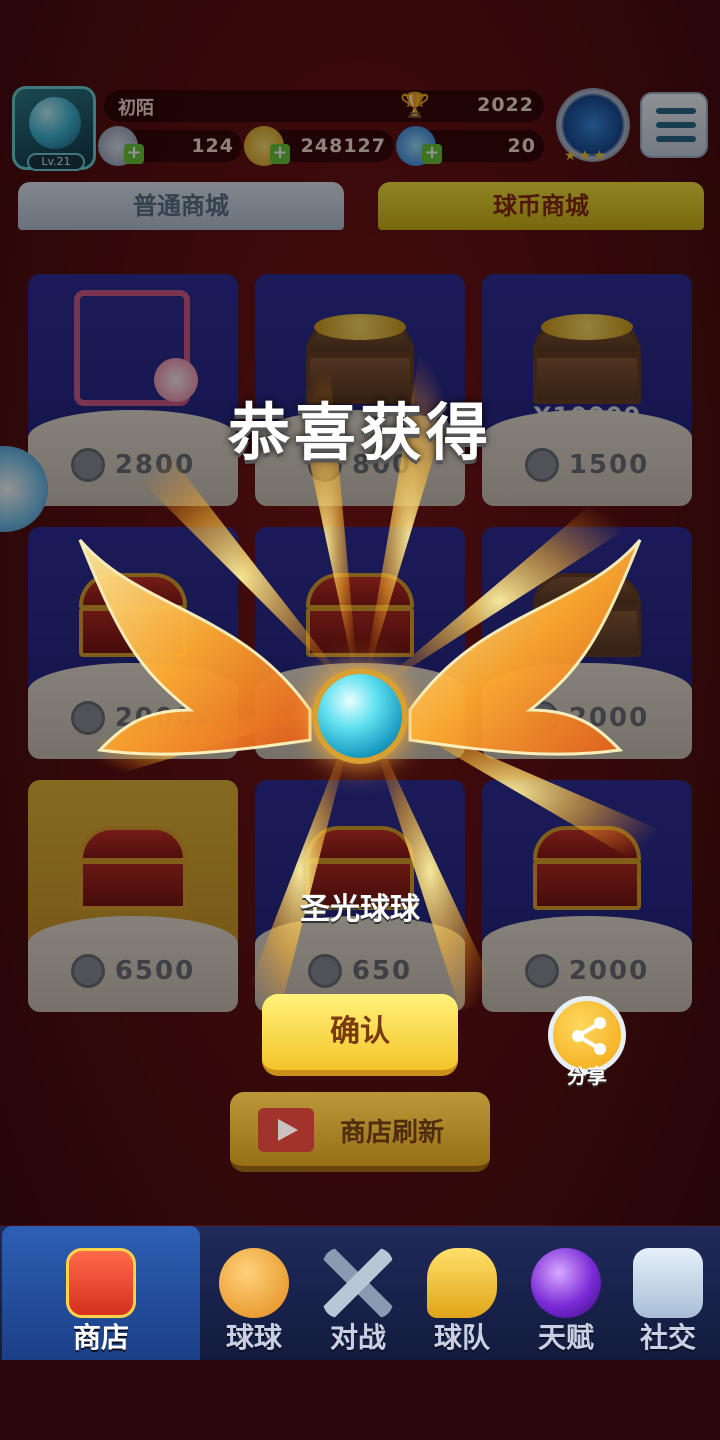 This screenshot has height=1440, width=720. What do you see at coordinates (253, 1337) in the screenshot?
I see `nav-label: 球球` at bounding box center [253, 1337].